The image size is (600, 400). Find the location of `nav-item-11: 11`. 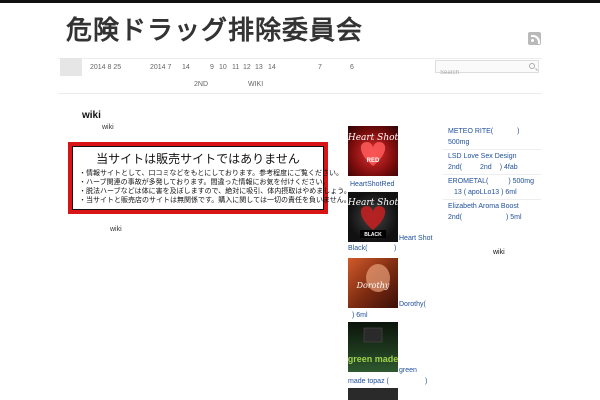

nav-item-11: 11 is located at coordinates (235, 67).